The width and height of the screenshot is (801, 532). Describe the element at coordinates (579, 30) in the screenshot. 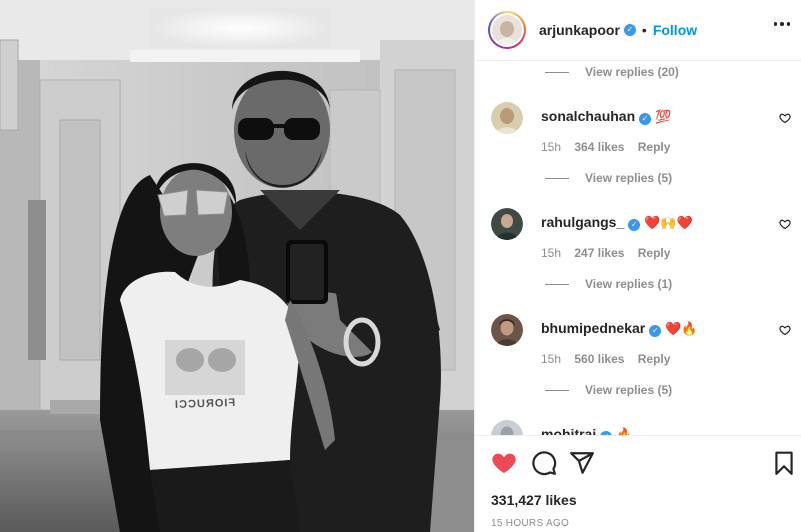

I see `post-author-username: arjunkapoor` at that location.